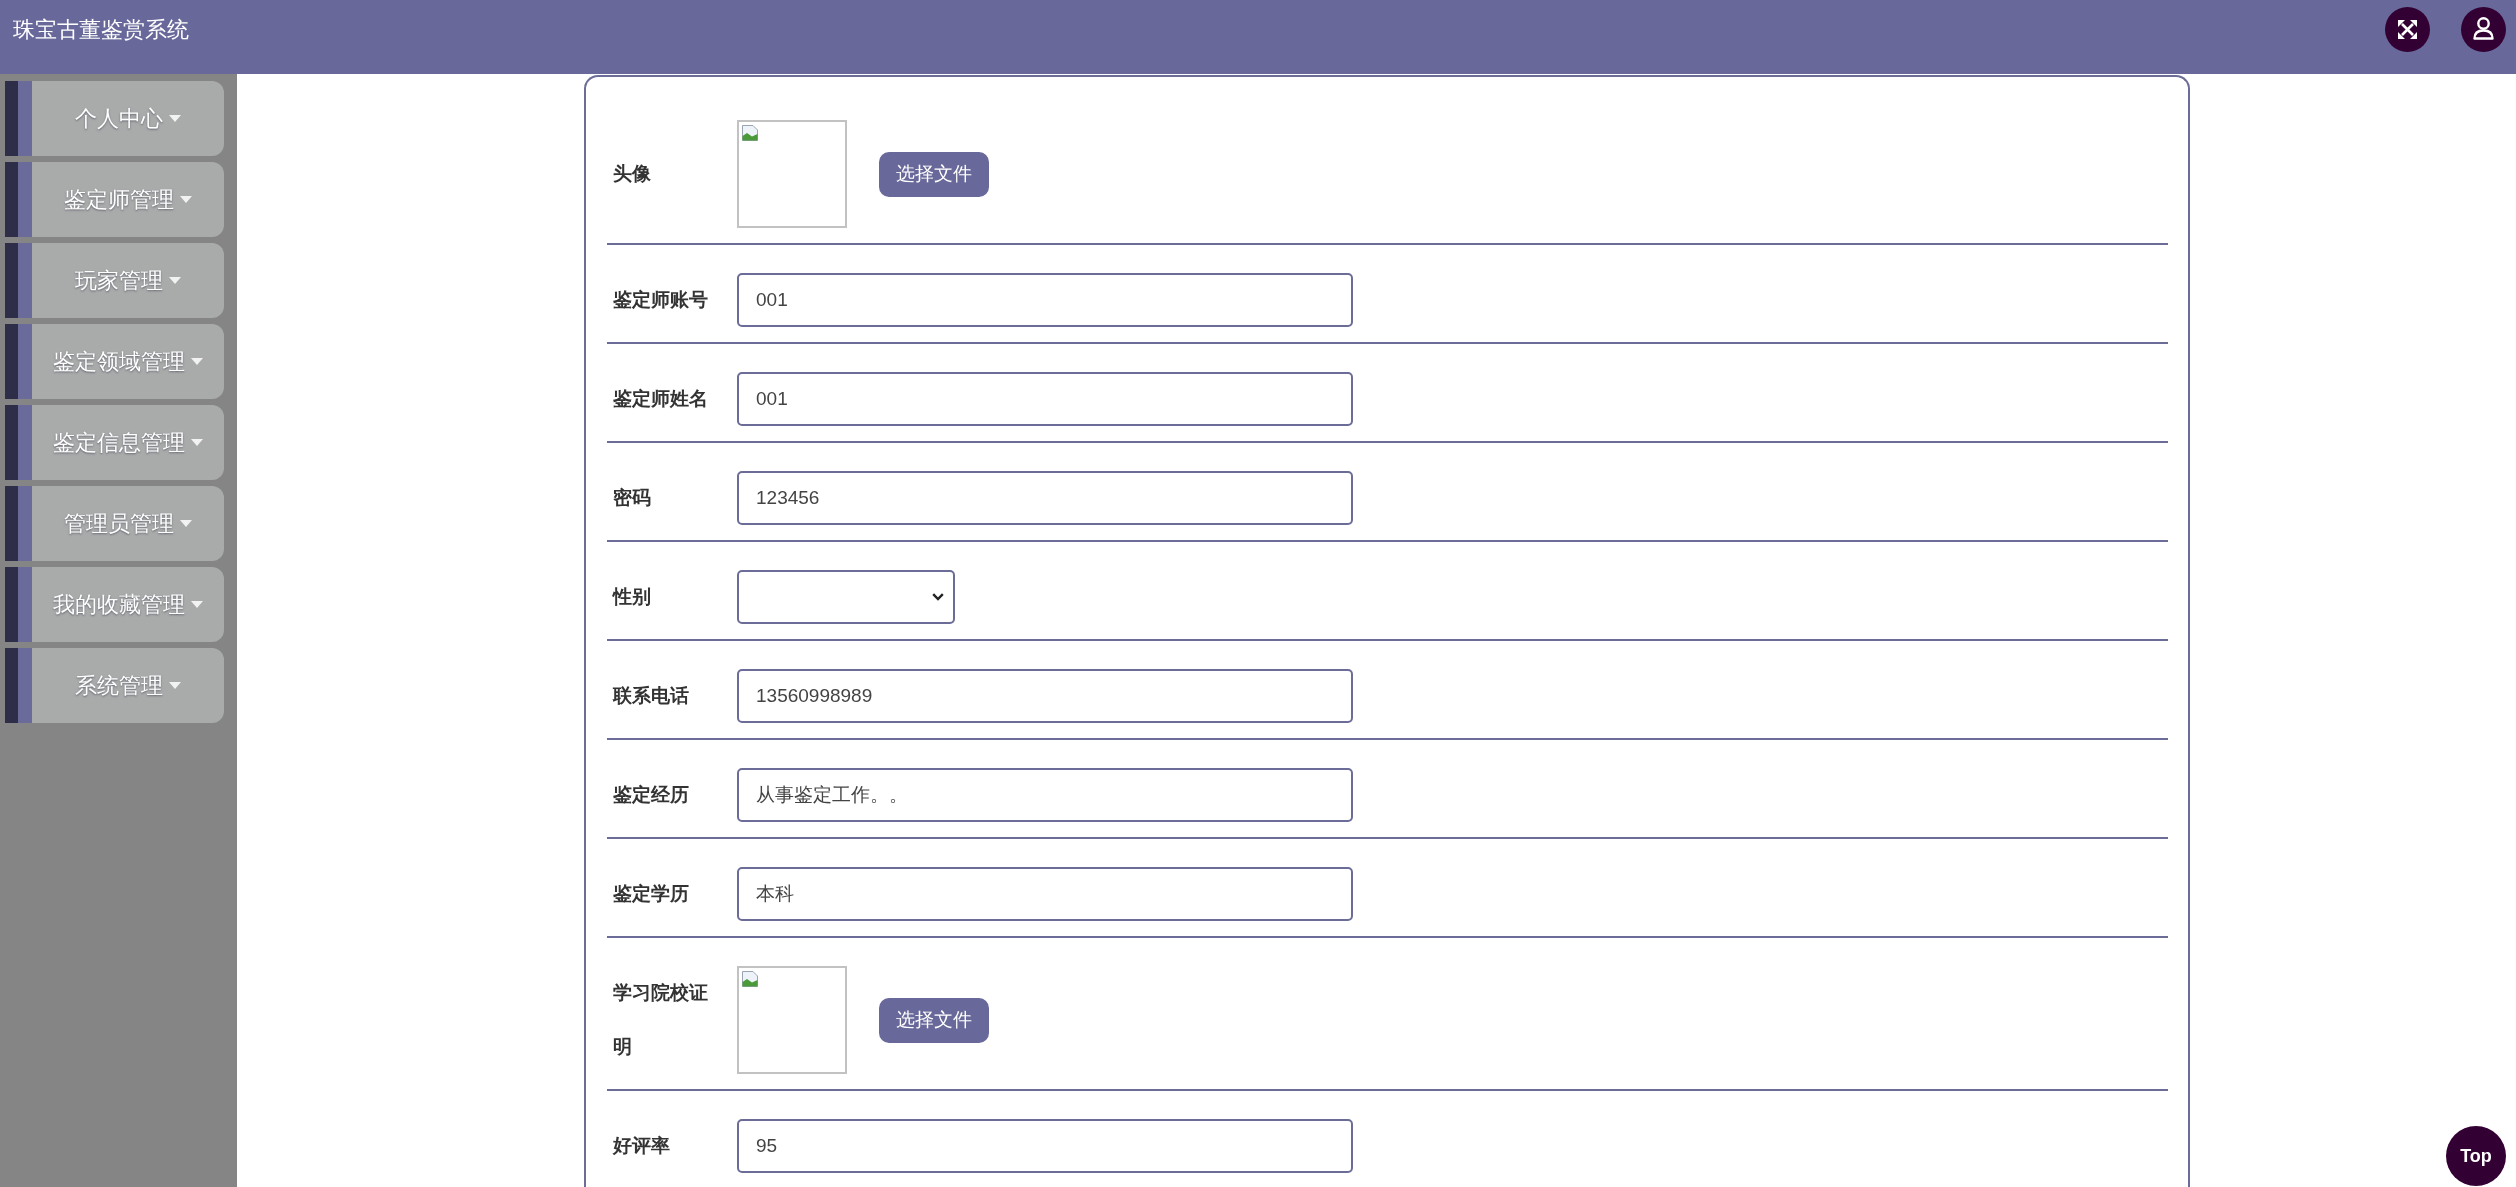 This screenshot has width=2516, height=1187. Describe the element at coordinates (642, 1146) in the screenshot. I see `field-label: 好评率` at that location.